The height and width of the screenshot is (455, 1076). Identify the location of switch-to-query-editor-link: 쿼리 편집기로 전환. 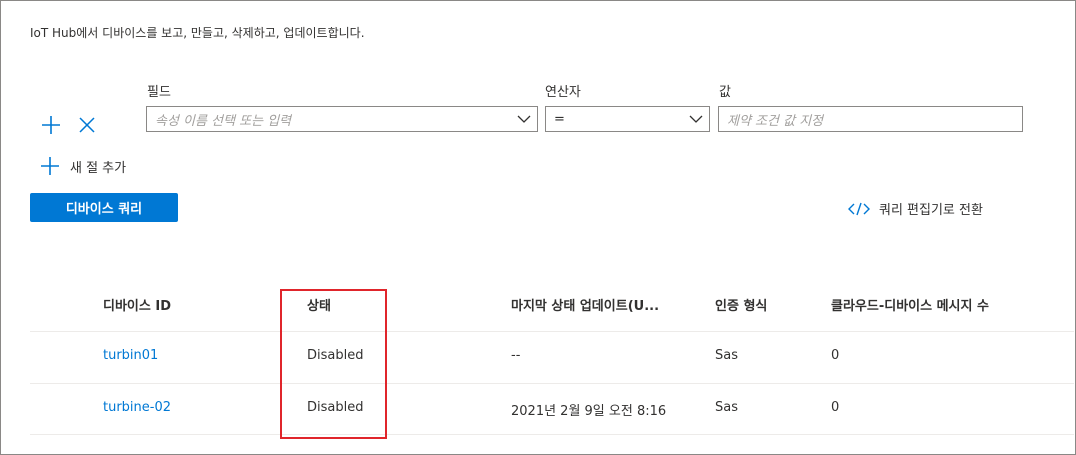
(915, 208).